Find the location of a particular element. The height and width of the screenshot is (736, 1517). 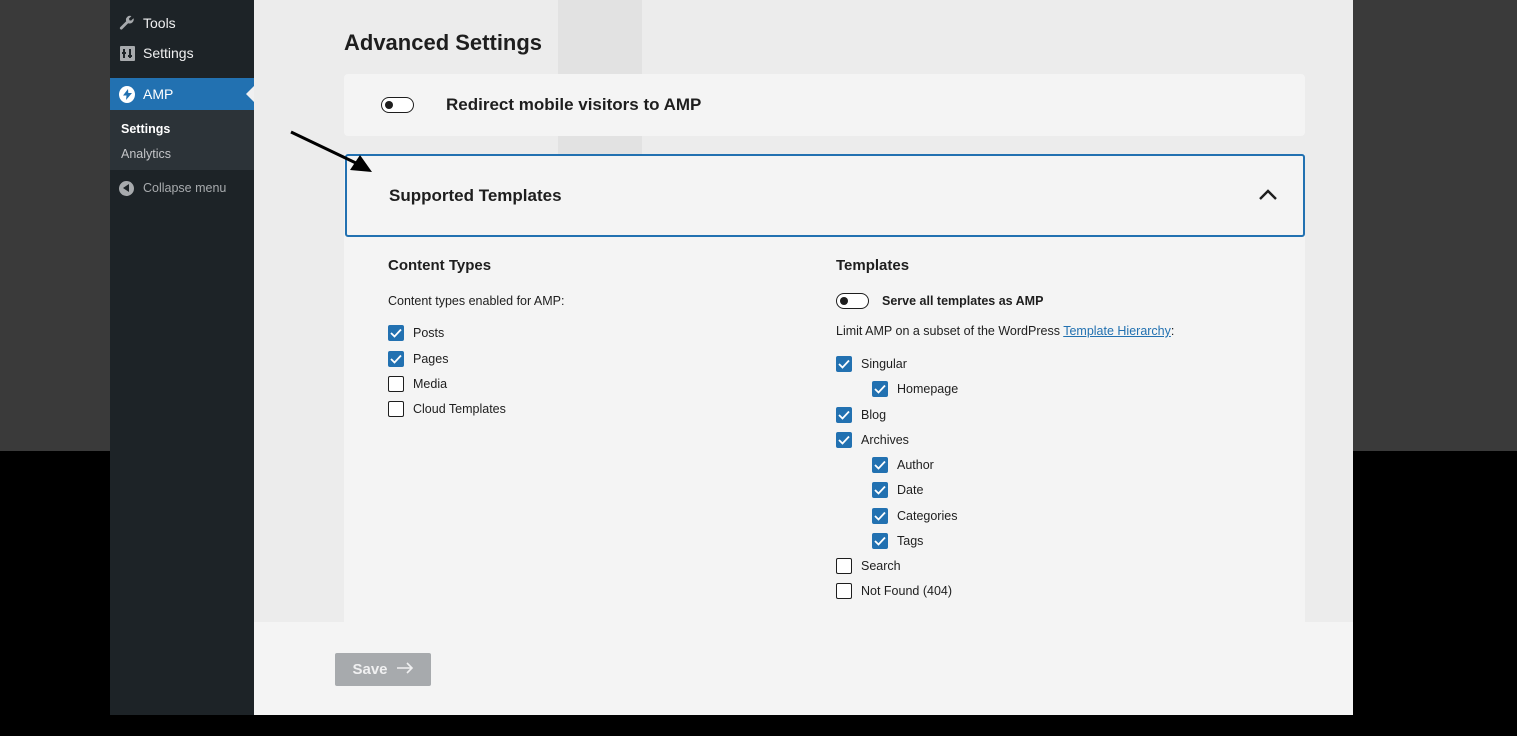

content-type-row: Posts is located at coordinates (416, 333).